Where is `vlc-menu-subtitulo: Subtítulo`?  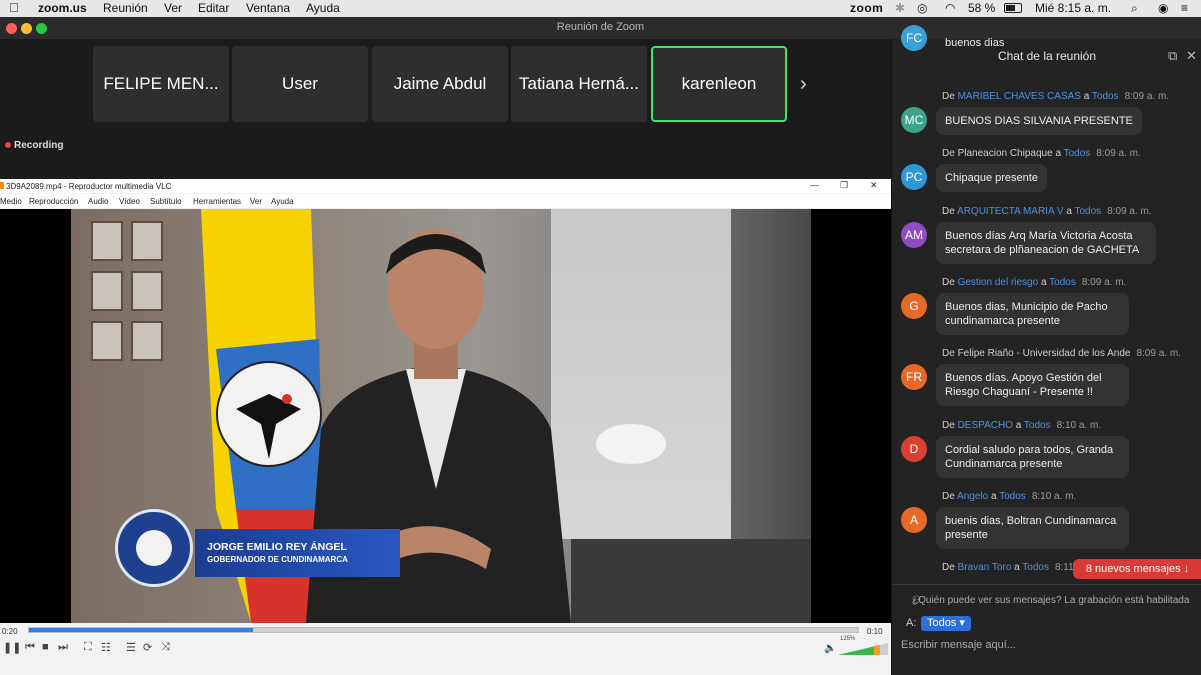
vlc-menu-subtitulo: Subtítulo is located at coordinates (166, 201).